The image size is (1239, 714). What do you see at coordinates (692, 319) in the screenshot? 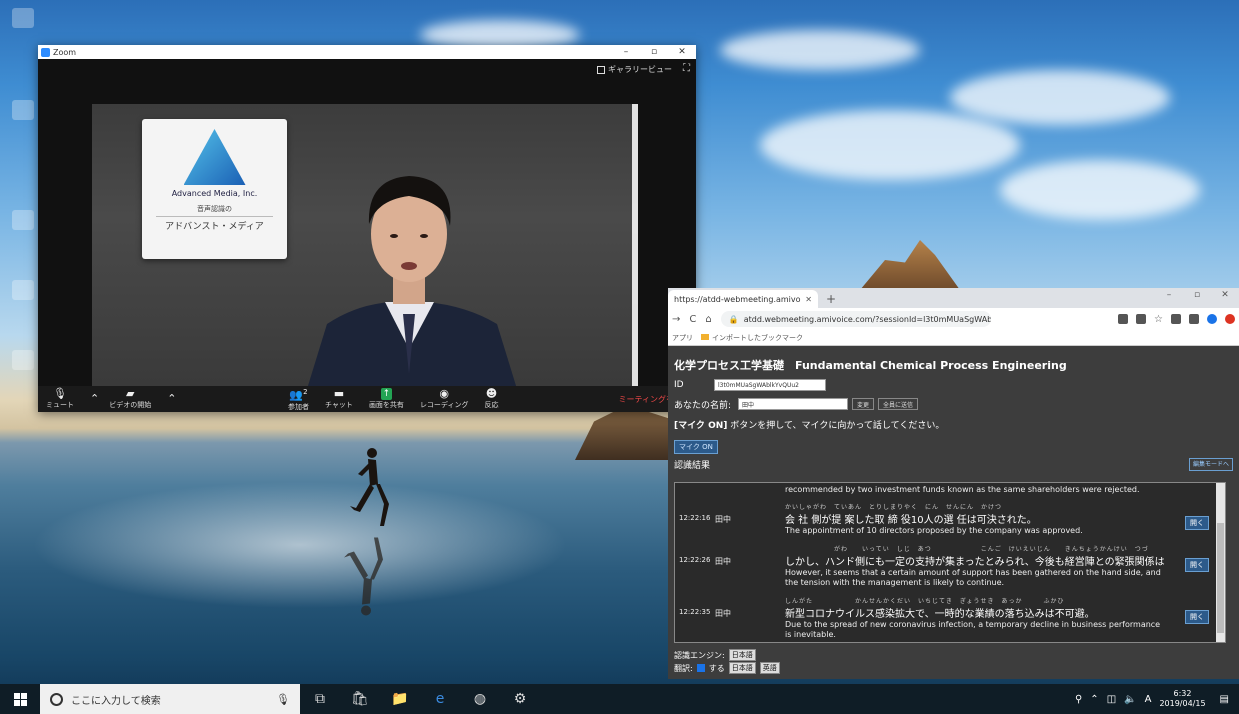
I see `reload-icon: C` at bounding box center [692, 319].